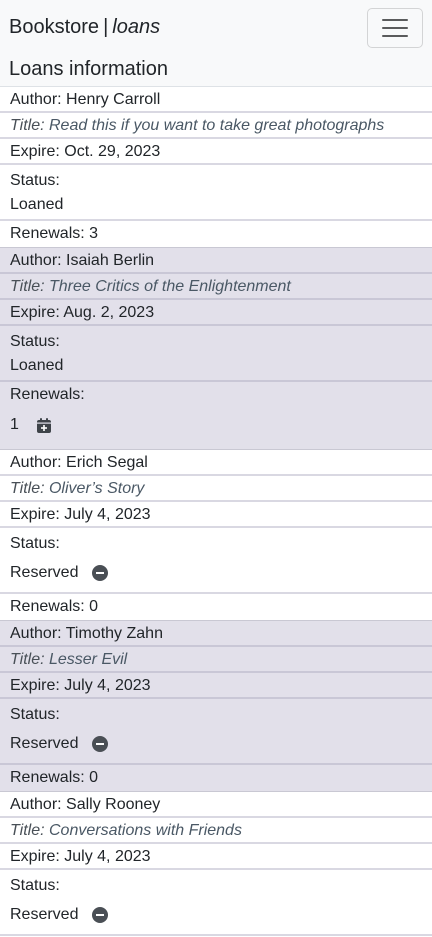 The width and height of the screenshot is (432, 937). Describe the element at coordinates (145, 830) in the screenshot. I see `title-value: Conversations with Friends` at that location.